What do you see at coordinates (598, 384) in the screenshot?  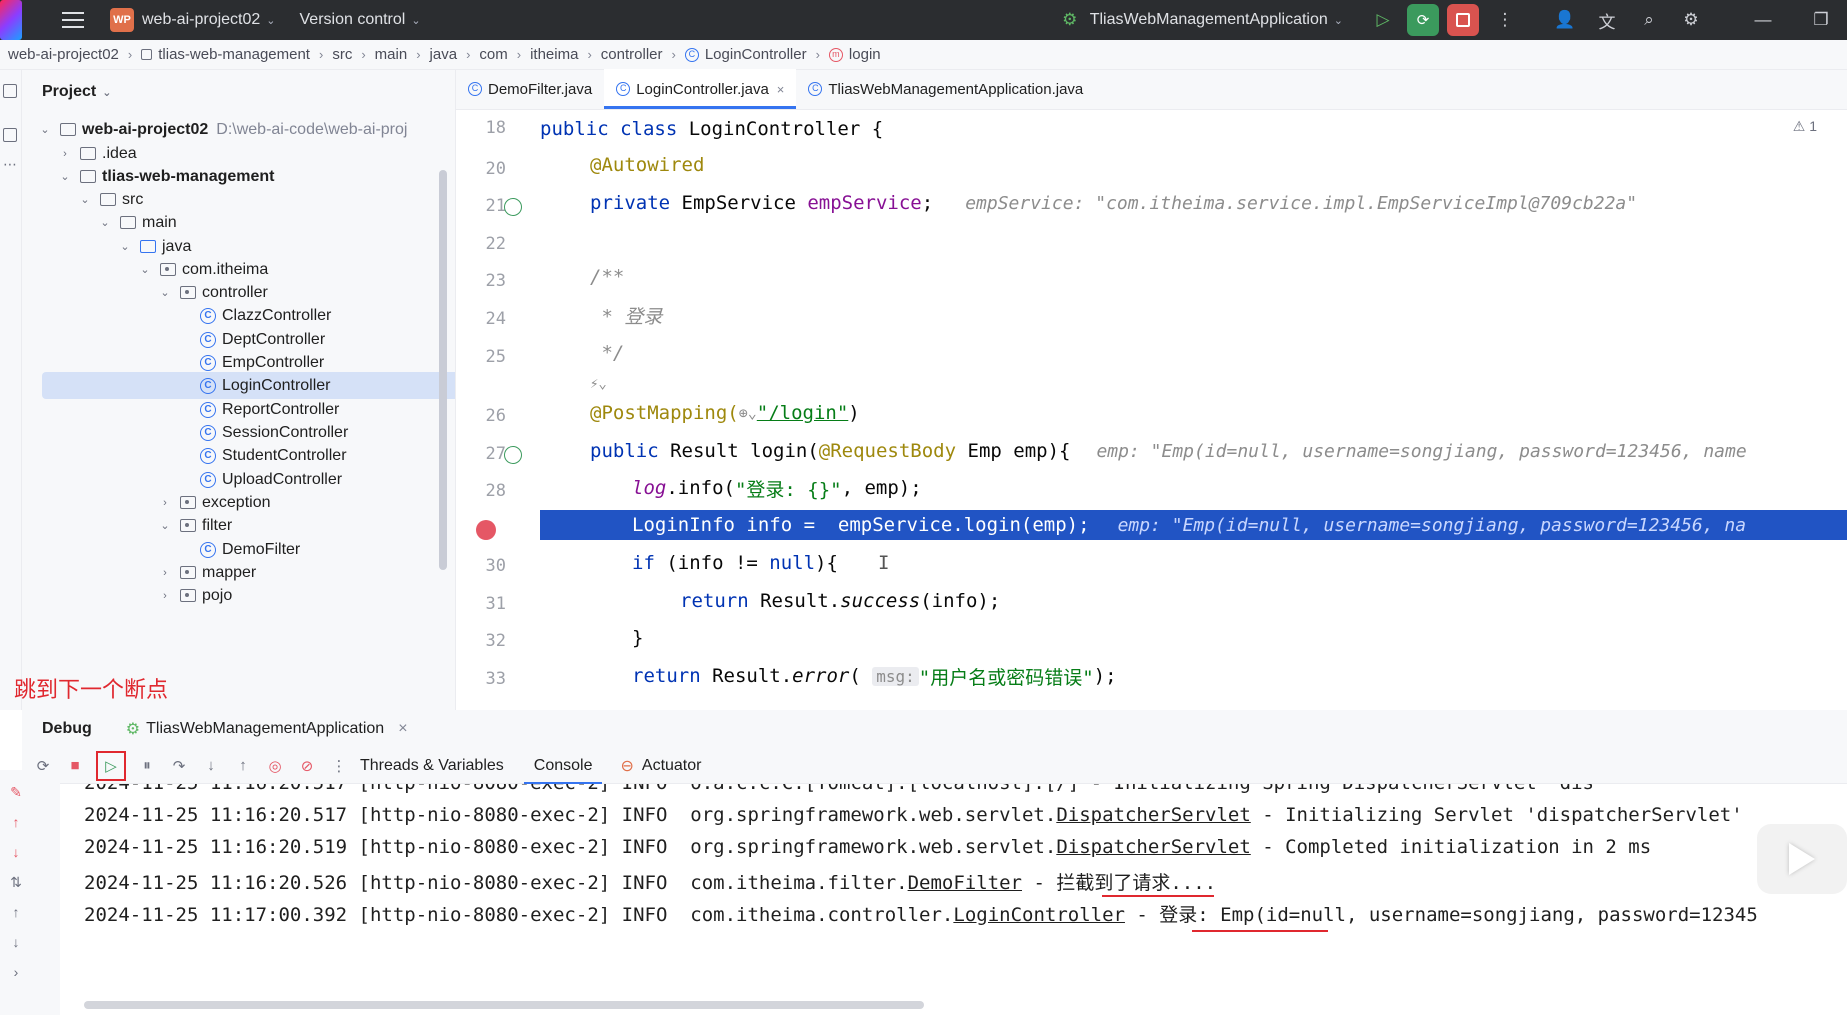 I see `ai-actions-icon: ⚡⌄` at bounding box center [598, 384].